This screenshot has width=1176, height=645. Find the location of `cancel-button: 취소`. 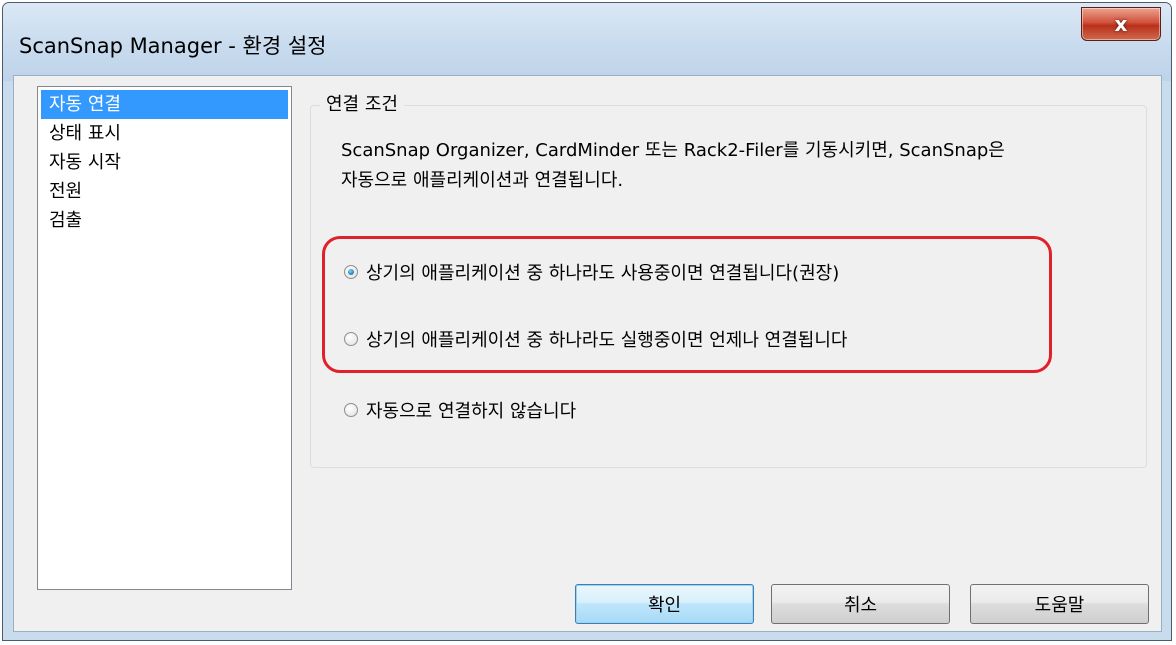

cancel-button: 취소 is located at coordinates (860, 604).